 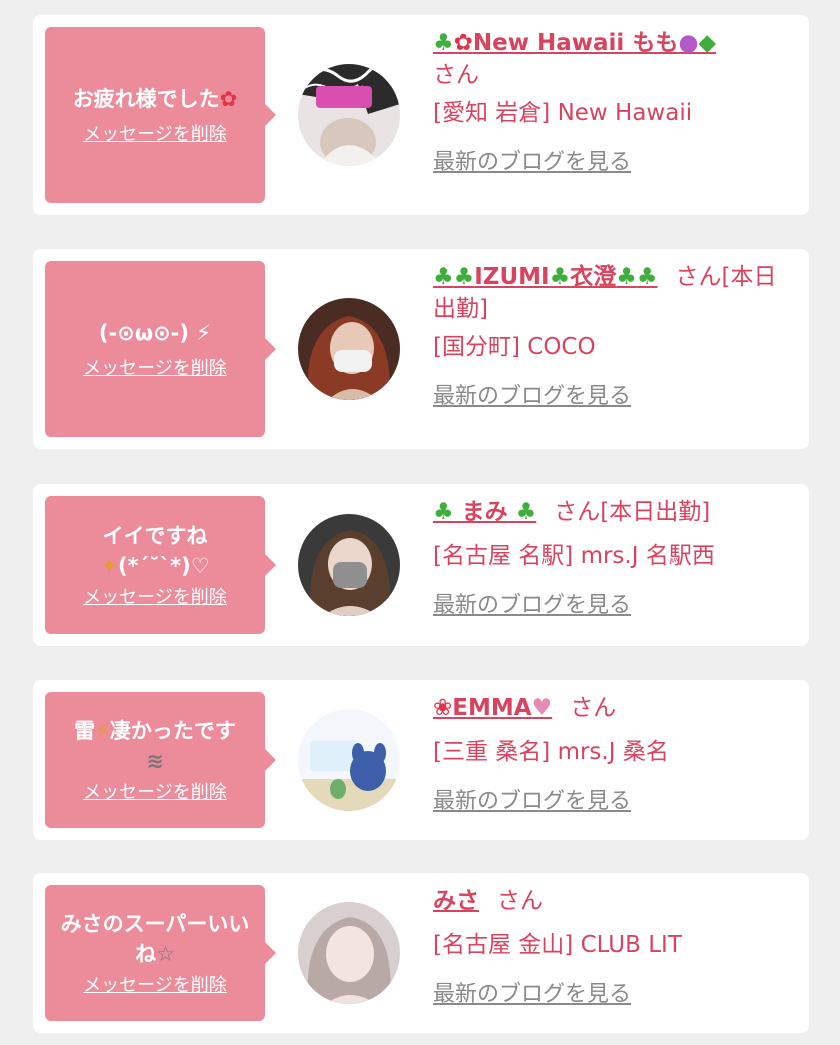 What do you see at coordinates (228, 99) in the screenshot?
I see `flower-icon: ✿` at bounding box center [228, 99].